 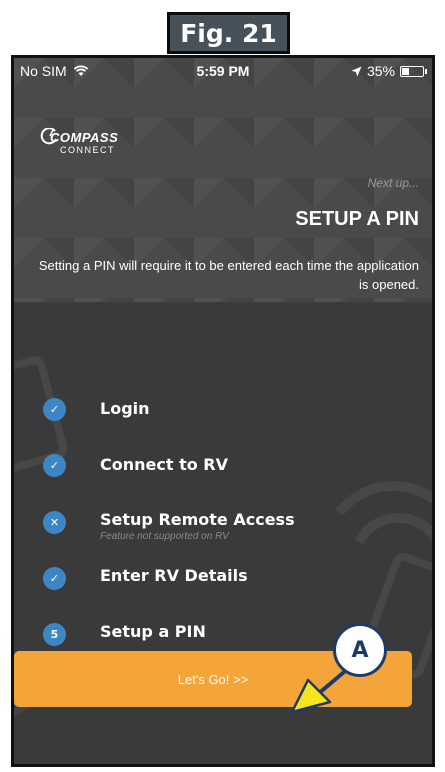 I want to click on step-label: Setup a PIN, so click(x=153, y=631).